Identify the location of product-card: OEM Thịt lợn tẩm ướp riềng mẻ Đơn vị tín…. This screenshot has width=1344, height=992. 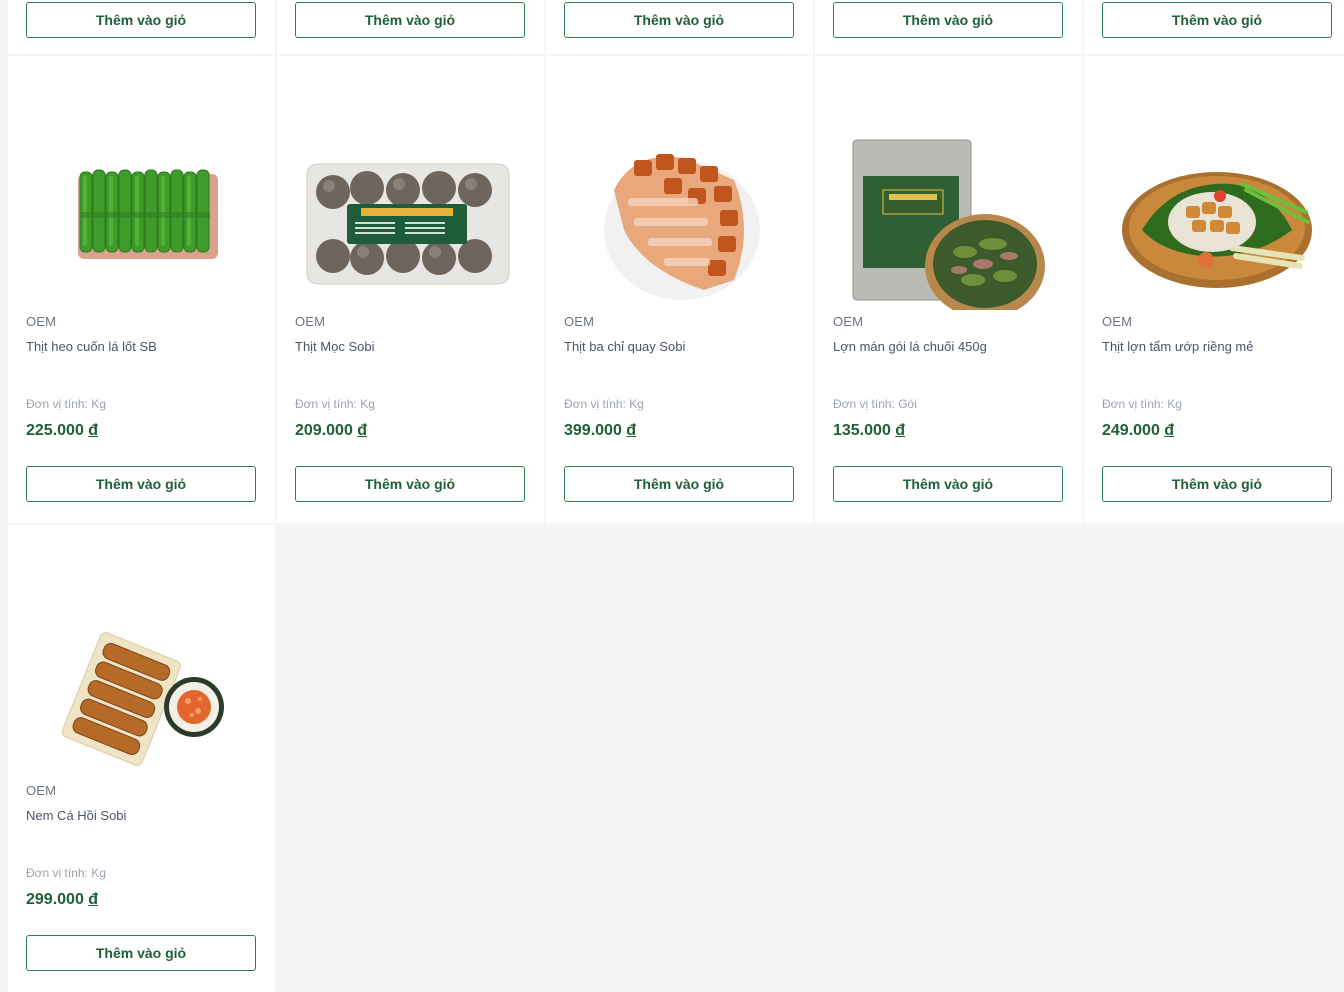
(1214, 289).